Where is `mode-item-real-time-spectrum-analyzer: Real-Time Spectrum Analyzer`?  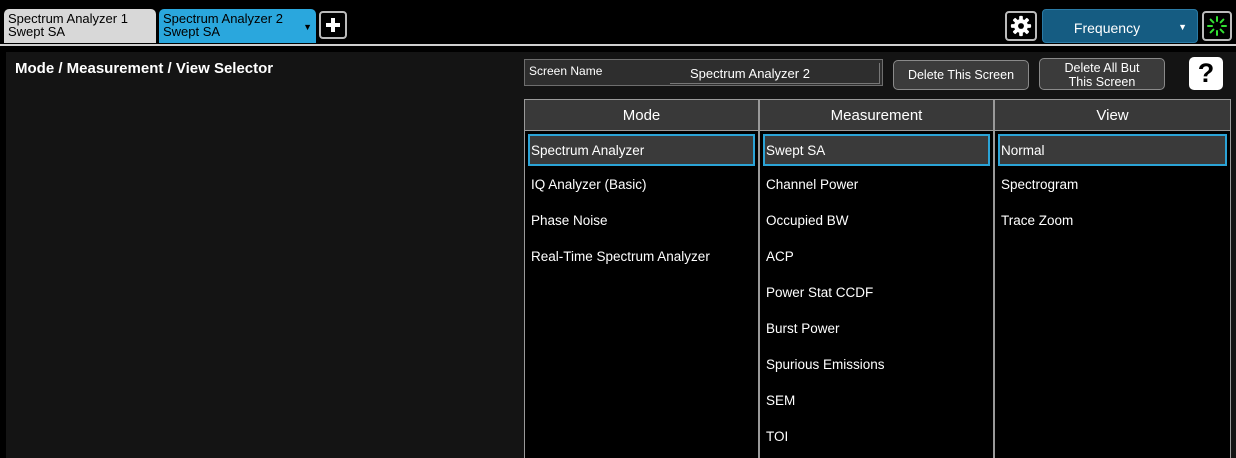 mode-item-real-time-spectrum-analyzer: Real-Time Spectrum Analyzer is located at coordinates (641, 258).